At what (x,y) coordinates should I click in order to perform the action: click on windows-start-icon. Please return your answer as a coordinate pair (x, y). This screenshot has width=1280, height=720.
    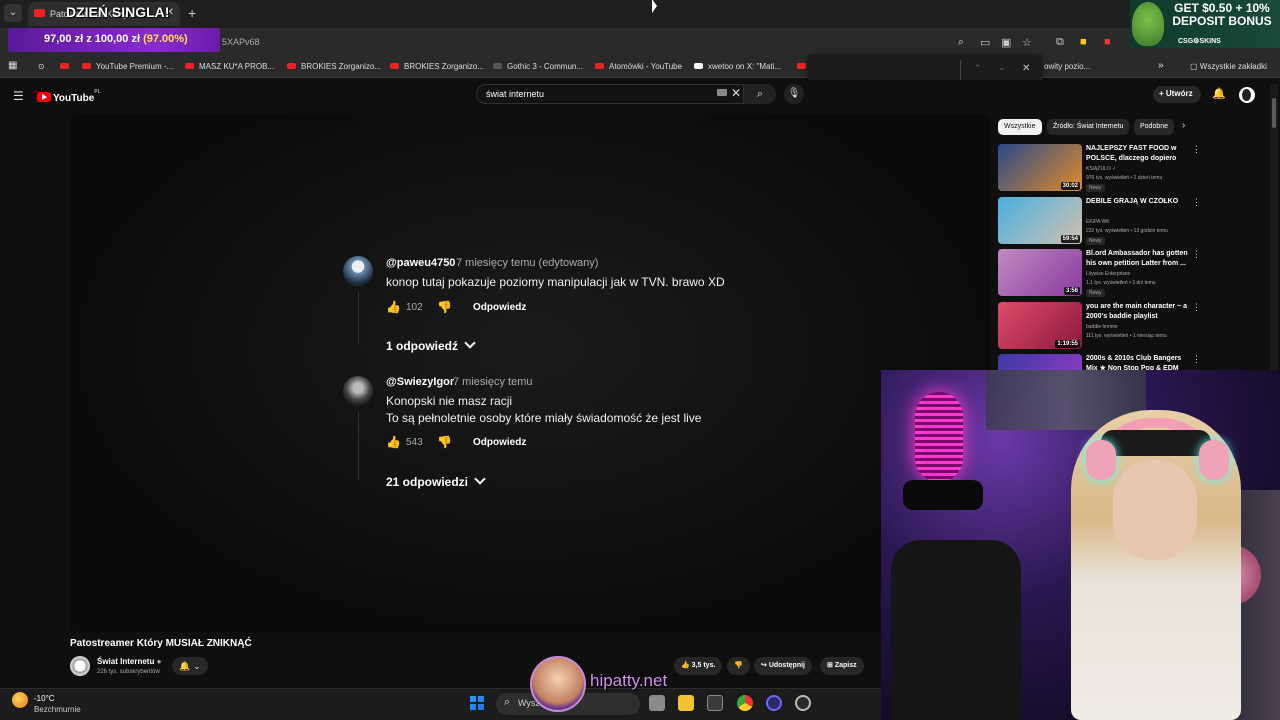
    Looking at the image, I should click on (477, 703).